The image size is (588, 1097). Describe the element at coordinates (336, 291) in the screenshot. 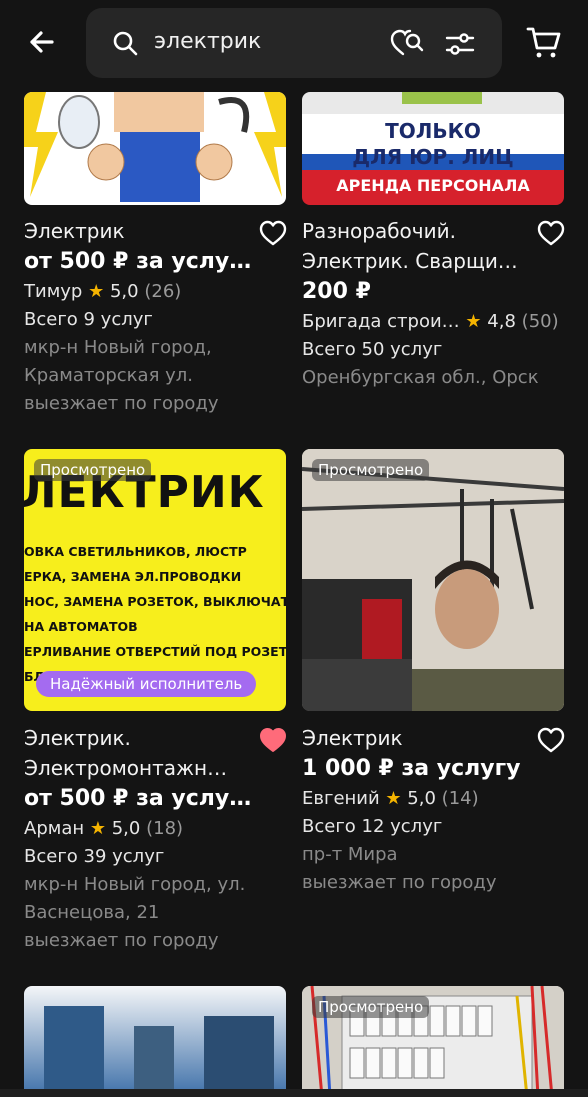

I see `listing-price: 200 ₽` at that location.